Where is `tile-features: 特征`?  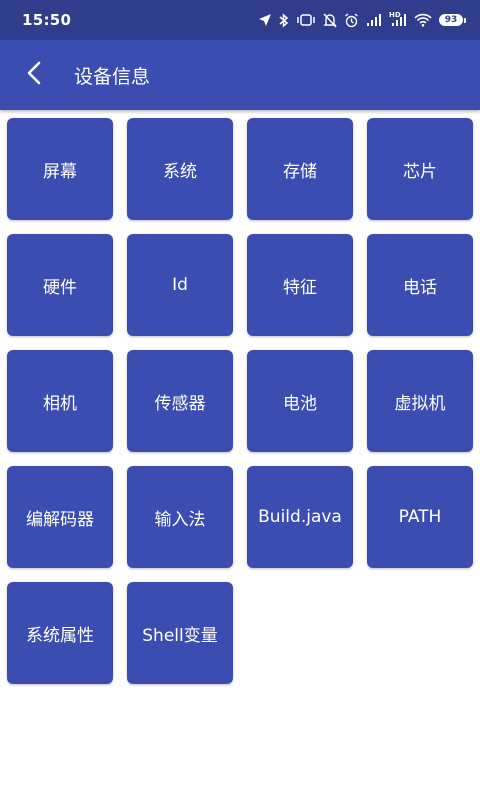 tile-features: 特征 is located at coordinates (300, 285).